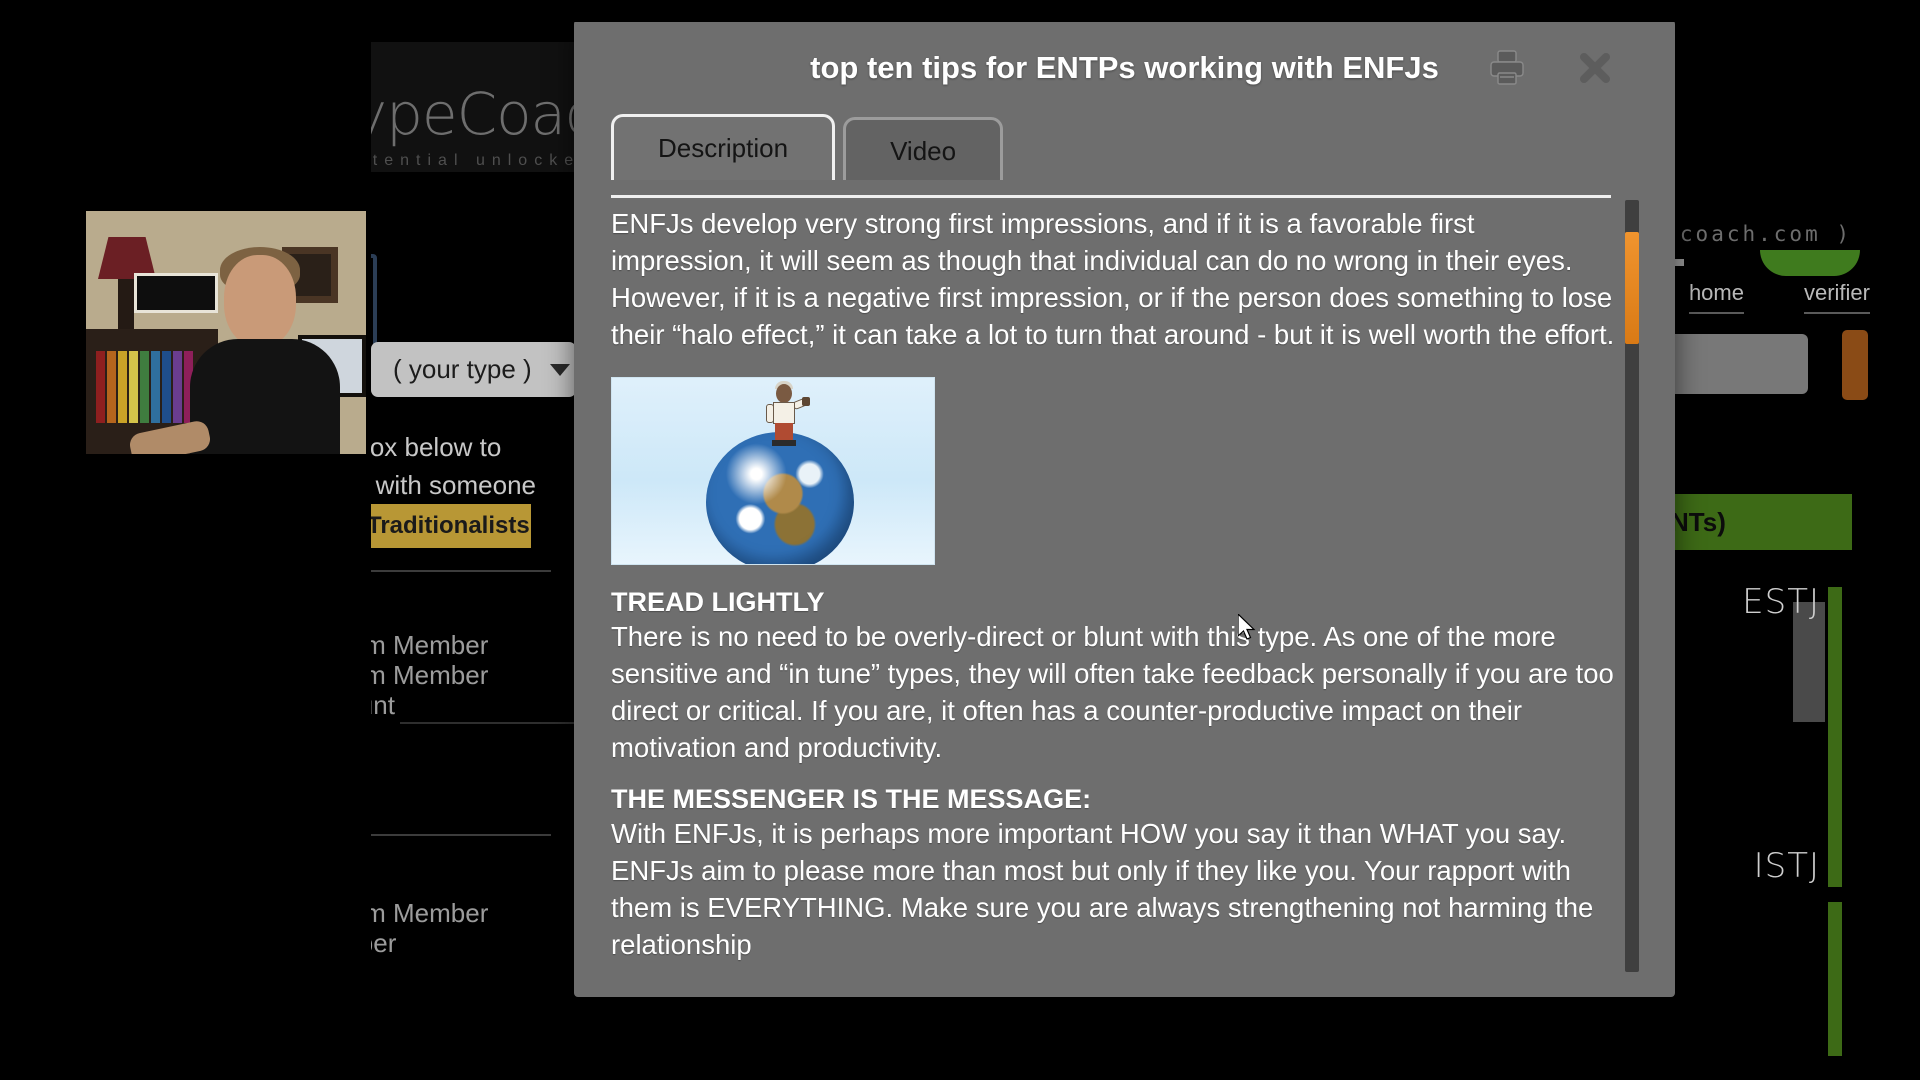 The image size is (1920, 1080). Describe the element at coordinates (1786, 866) in the screenshot. I see `type-heading-istj: ISTJ` at that location.